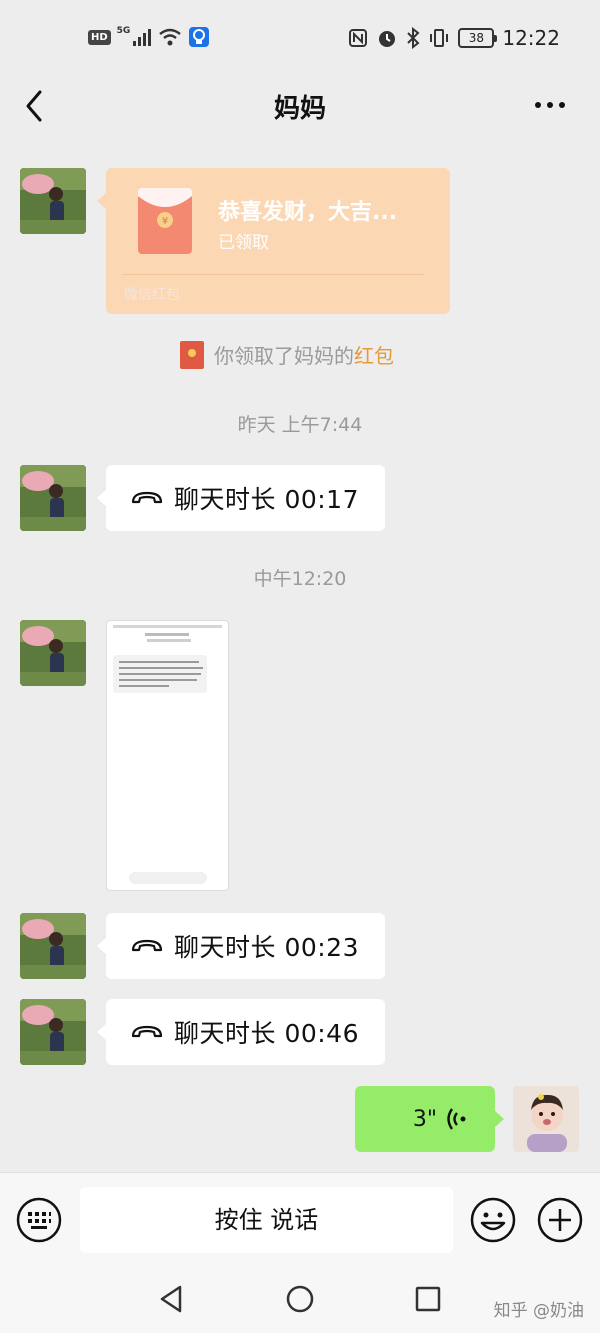  What do you see at coordinates (531, 38) in the screenshot?
I see `clock: 12:22` at bounding box center [531, 38].